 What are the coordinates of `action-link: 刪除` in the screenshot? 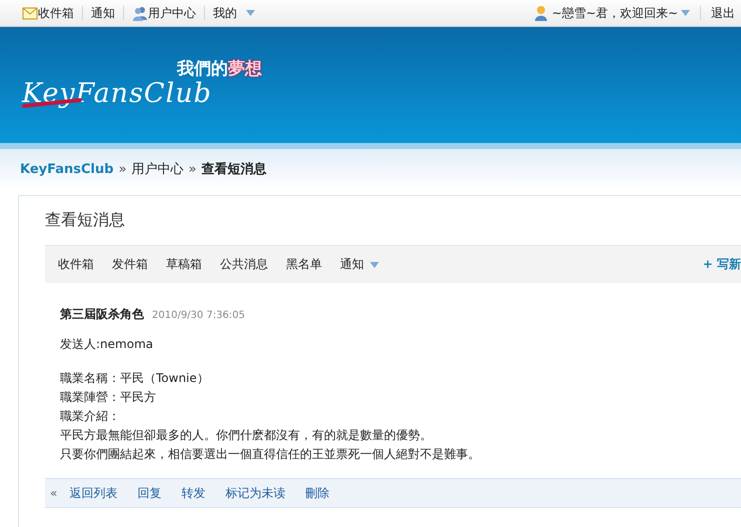 It's located at (317, 493).